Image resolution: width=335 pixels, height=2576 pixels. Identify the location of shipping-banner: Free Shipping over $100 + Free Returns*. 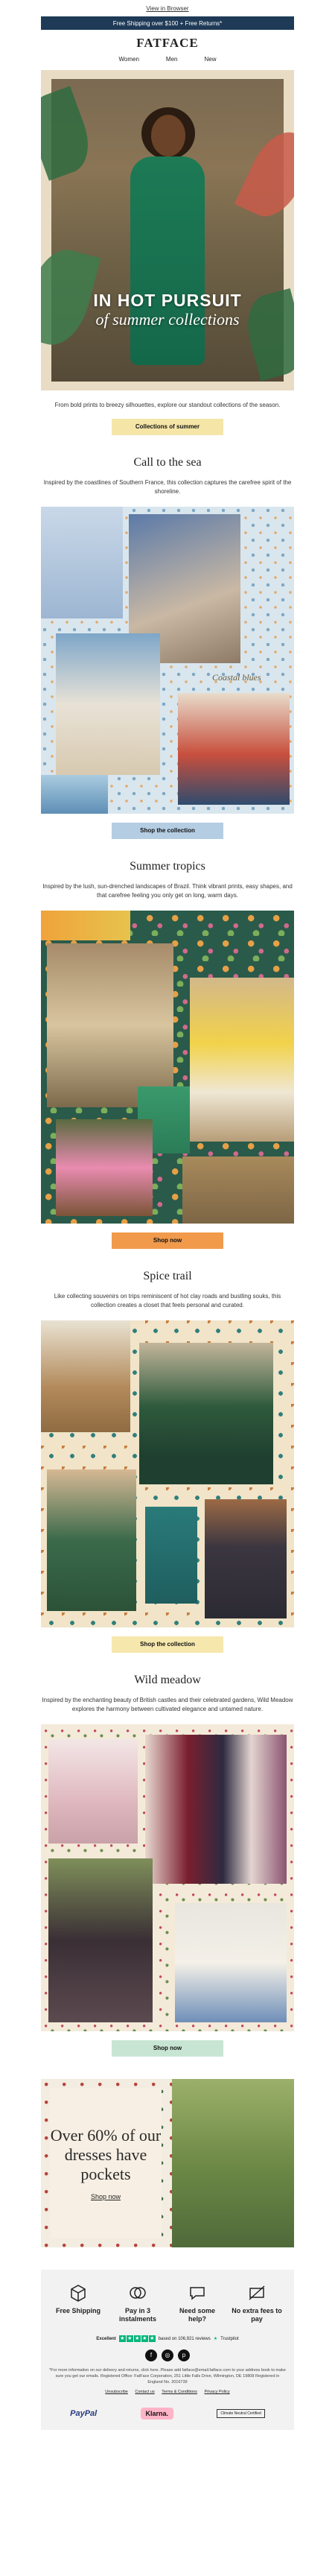
(168, 23).